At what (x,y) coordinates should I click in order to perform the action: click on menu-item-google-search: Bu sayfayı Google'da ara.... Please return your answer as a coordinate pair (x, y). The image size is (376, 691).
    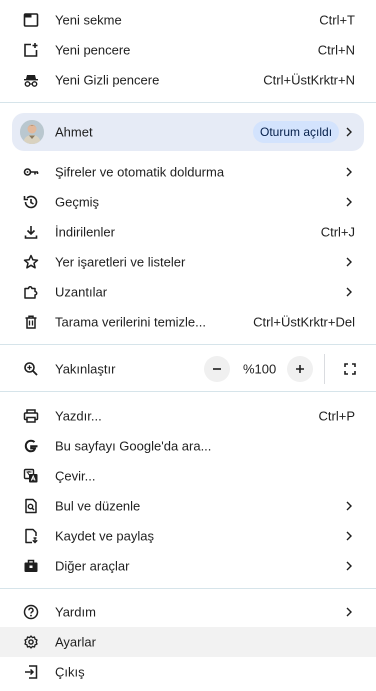
    Looking at the image, I should click on (188, 446).